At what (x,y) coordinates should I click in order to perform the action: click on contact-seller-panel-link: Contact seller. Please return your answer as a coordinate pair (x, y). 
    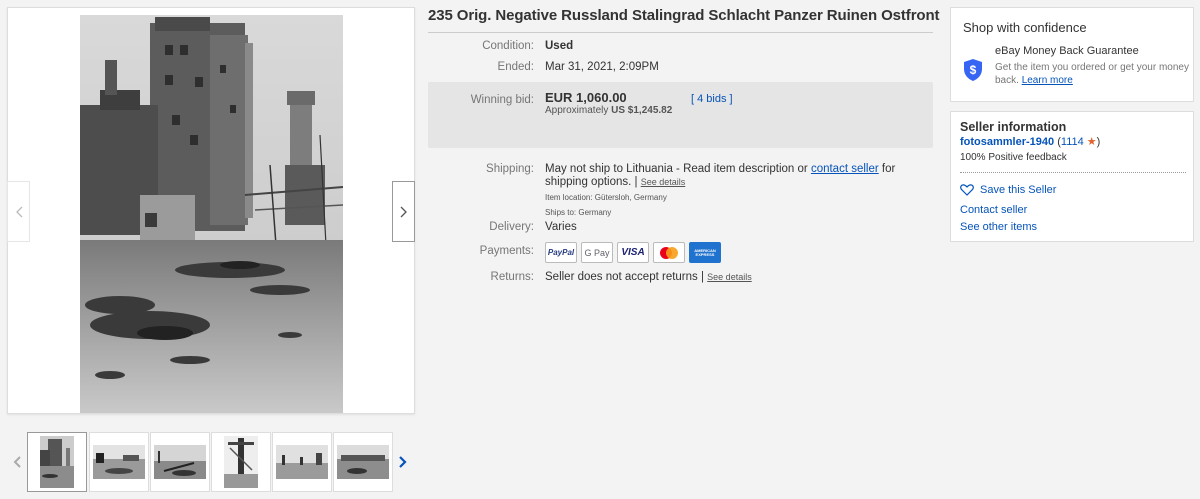
    Looking at the image, I should click on (993, 210).